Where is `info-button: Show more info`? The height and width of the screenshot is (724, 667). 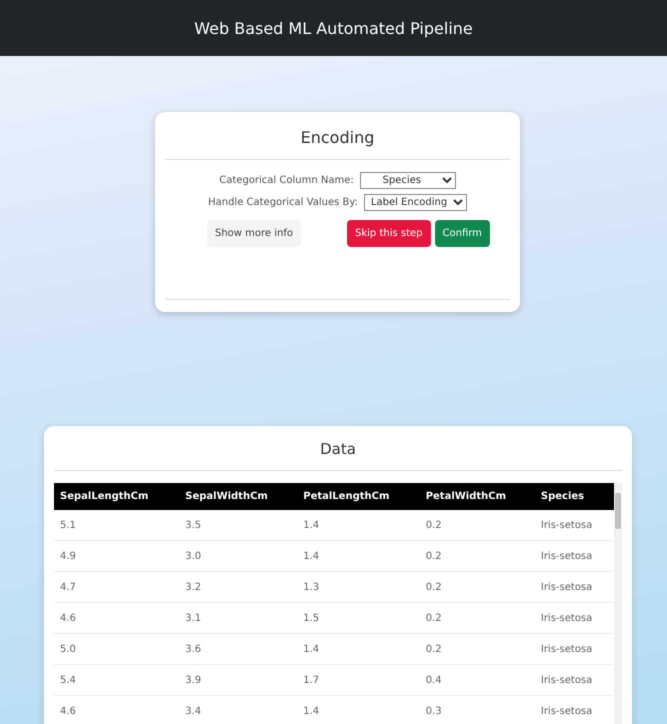 info-button: Show more info is located at coordinates (254, 233).